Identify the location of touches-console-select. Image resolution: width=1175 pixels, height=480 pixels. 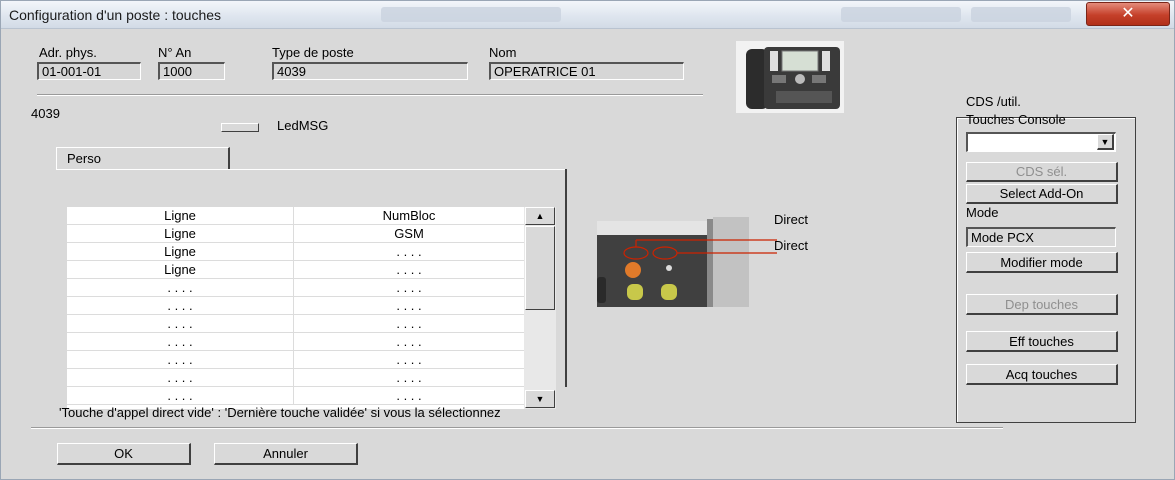
(1041, 142).